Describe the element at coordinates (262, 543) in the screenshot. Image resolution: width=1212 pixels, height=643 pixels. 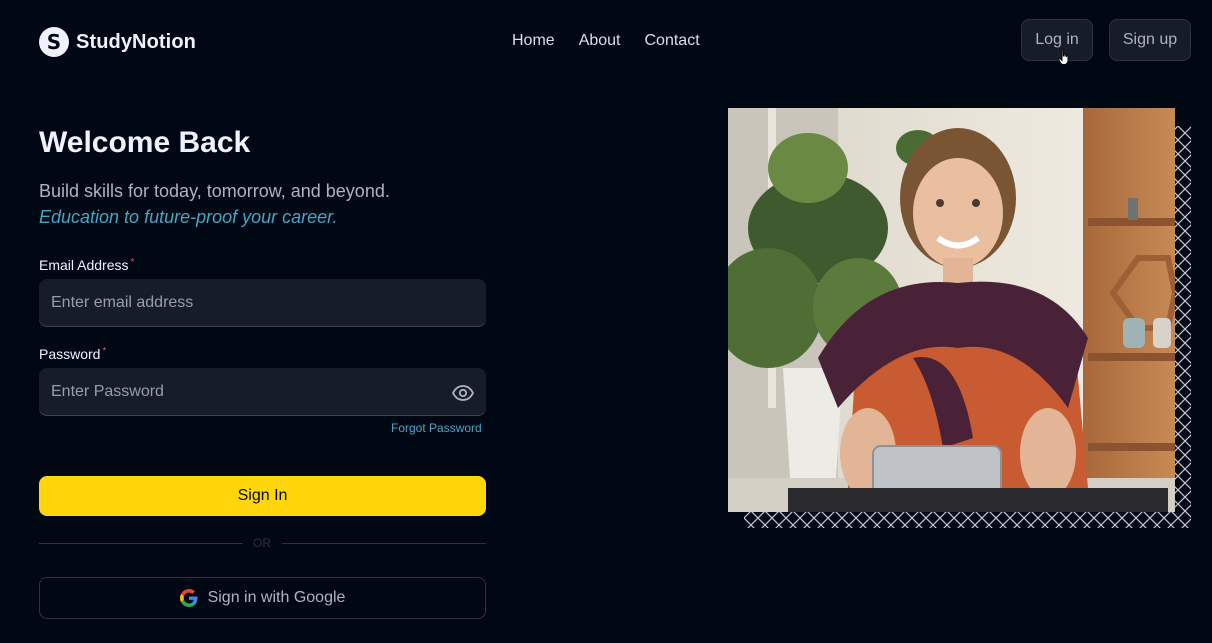
I see `or-text: OR` at that location.